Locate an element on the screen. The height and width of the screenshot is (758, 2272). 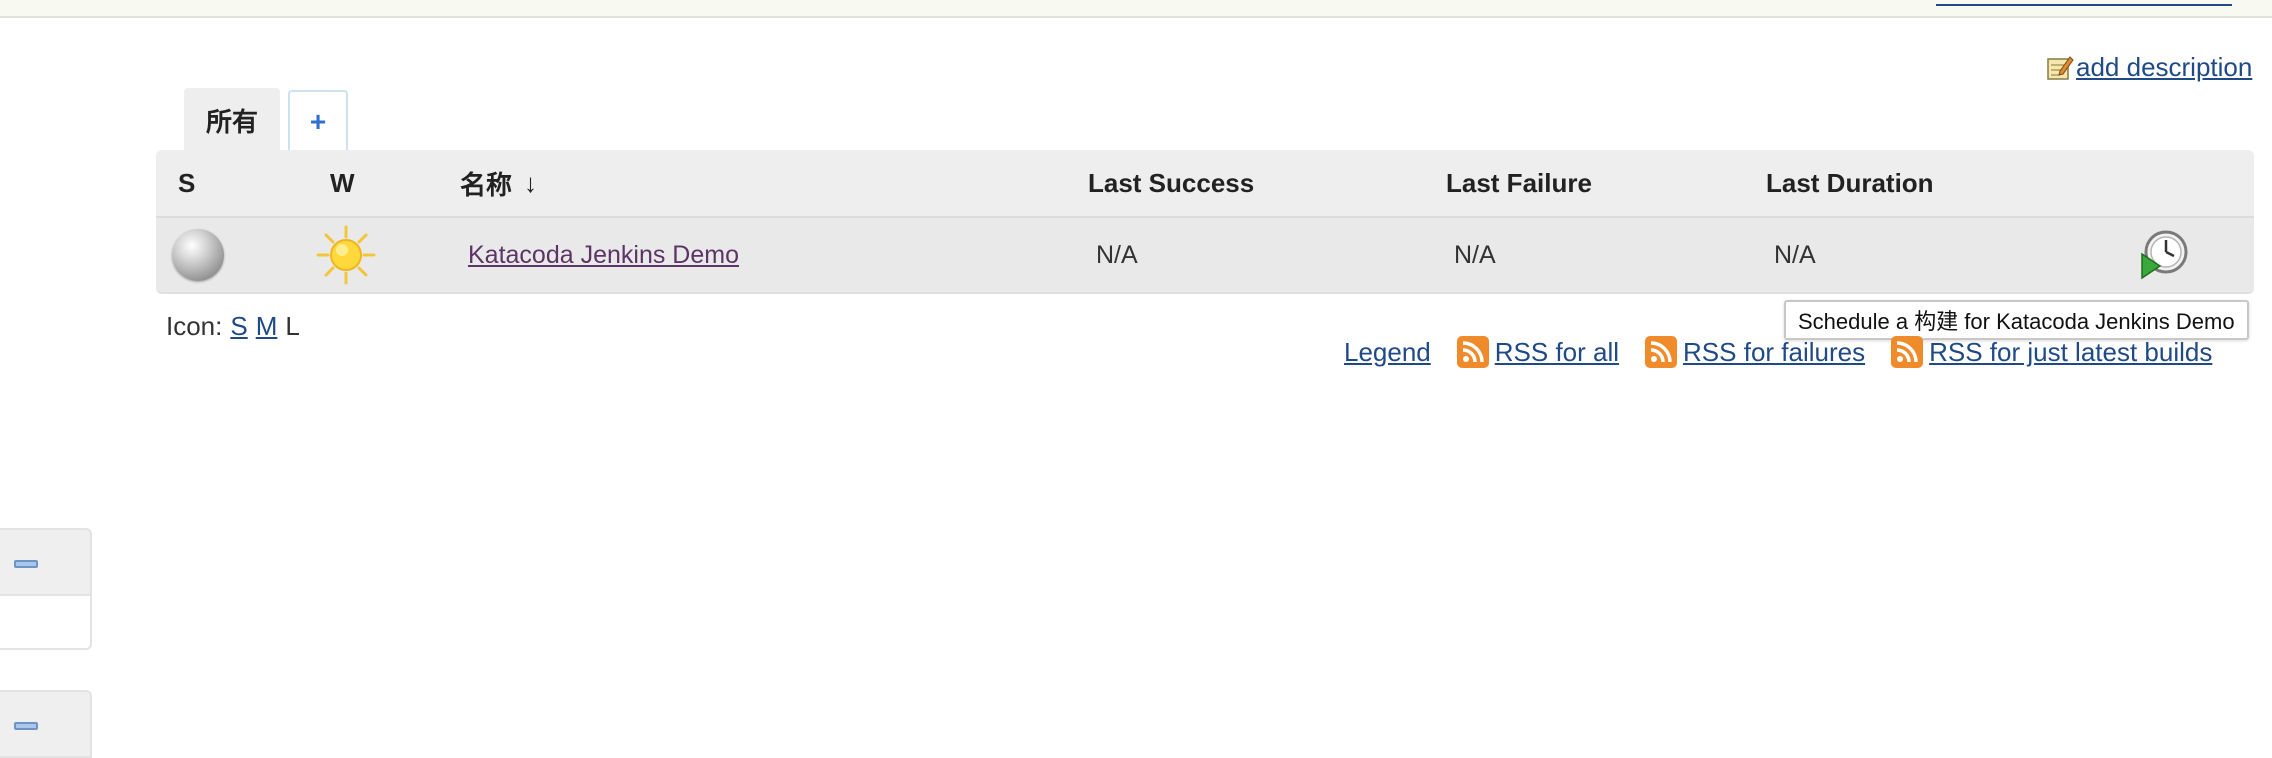
rss-latest-link: RSS for just latest builds is located at coordinates (2070, 352).